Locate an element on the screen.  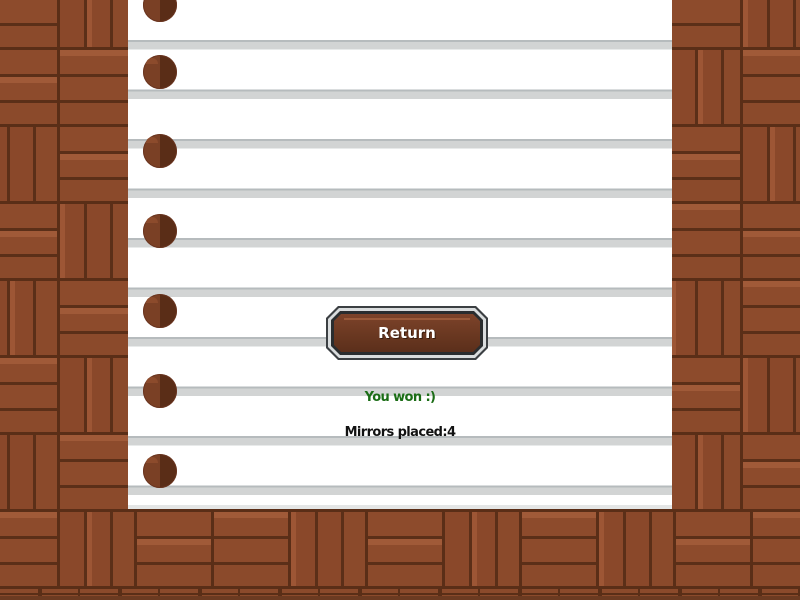
return-button-label: Return is located at coordinates (407, 333).